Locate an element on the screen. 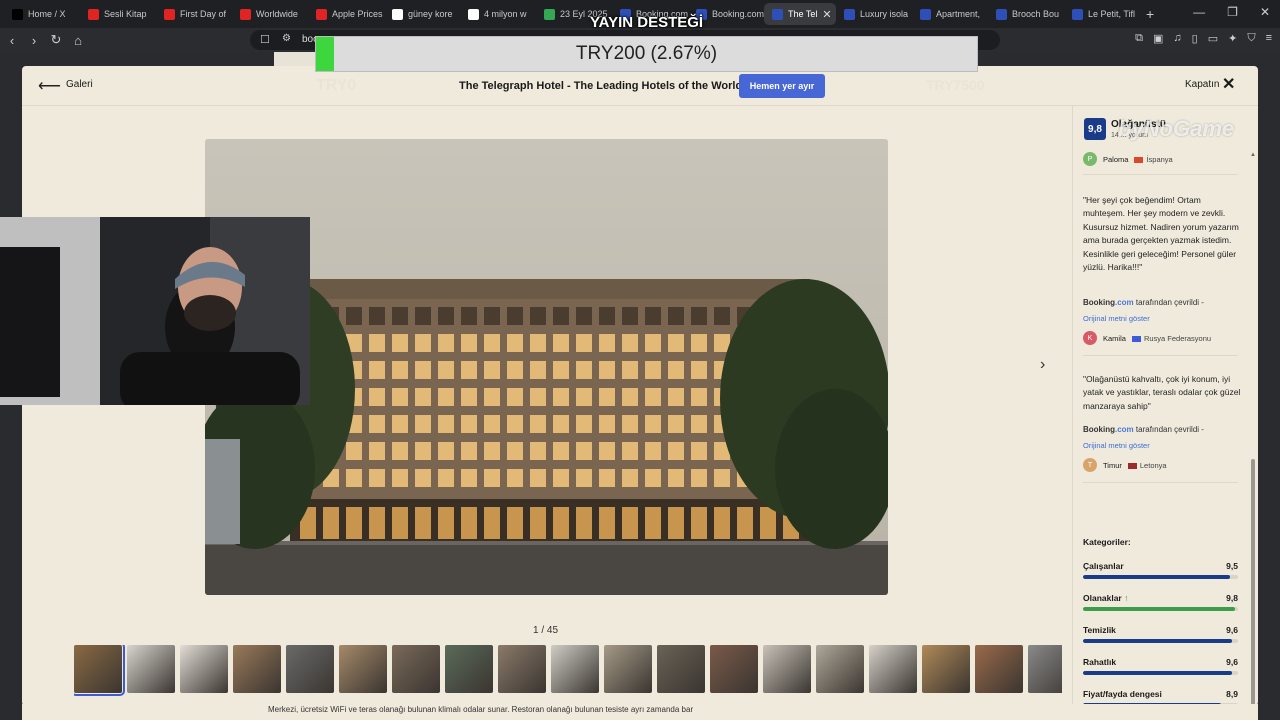 The image size is (1280, 720). browser-tab: 4 milyon w is located at coordinates (498, 14).